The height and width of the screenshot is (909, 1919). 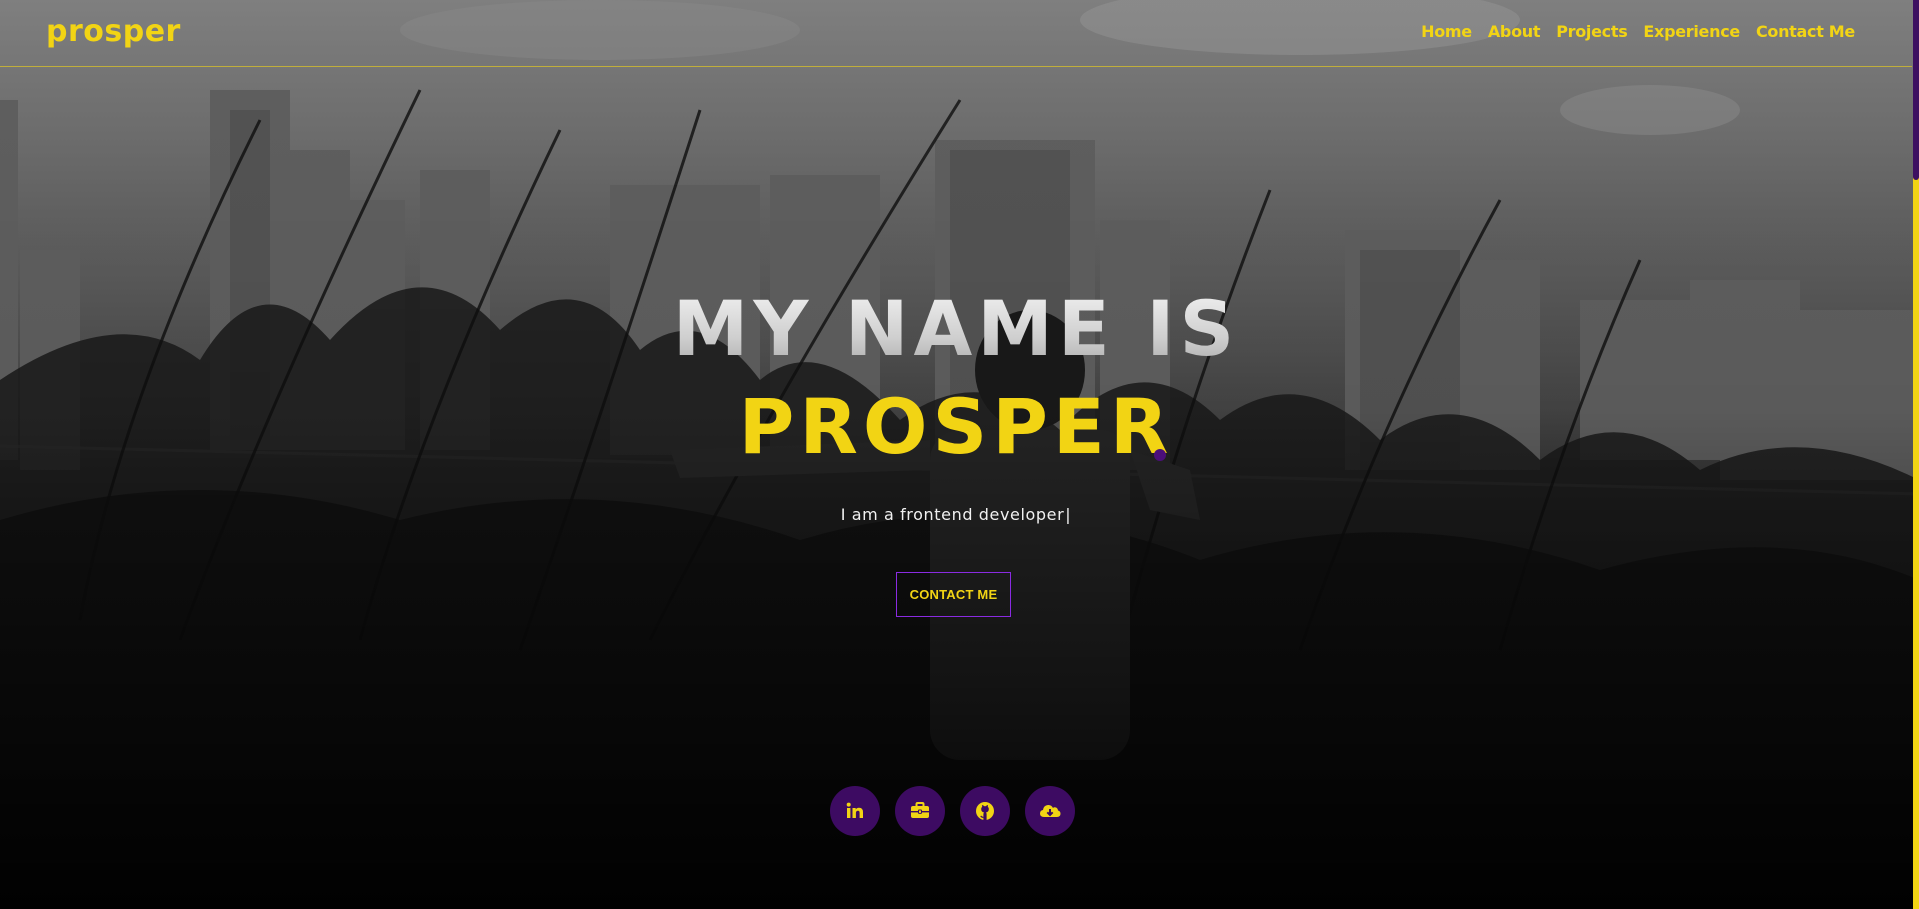 I want to click on typing-cursor: |, so click(x=1068, y=514).